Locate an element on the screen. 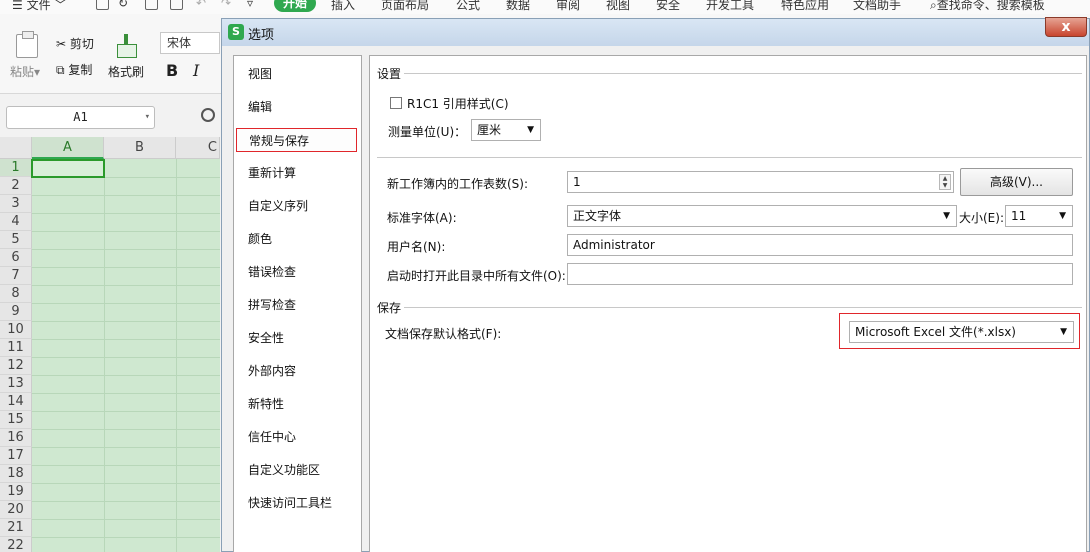 This screenshot has width=1090, height=552. tab-developer: 开发工具 is located at coordinates (730, 6).